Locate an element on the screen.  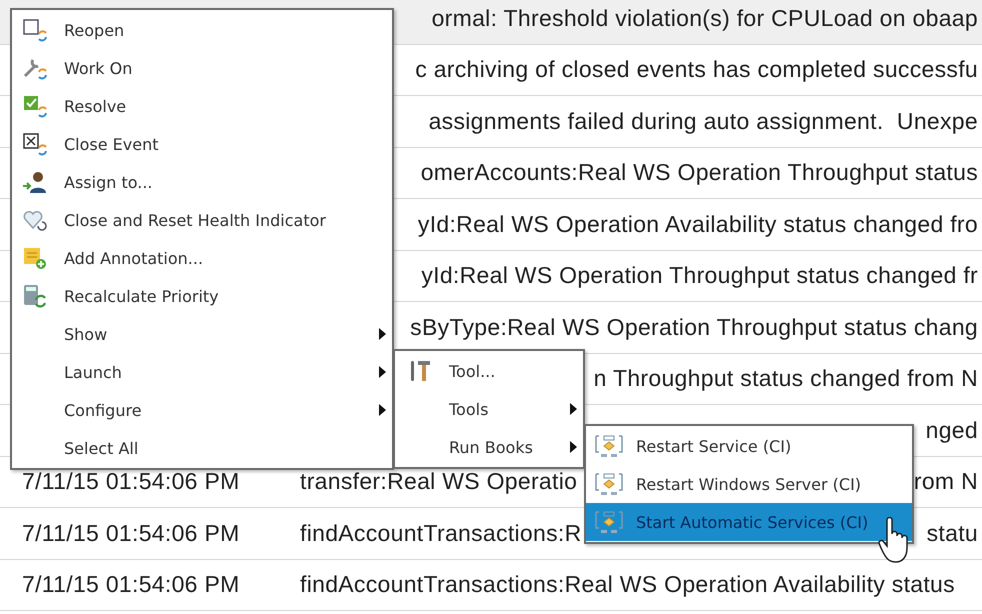
message-text: transfer:Real WS Operatio is located at coordinates (439, 482).